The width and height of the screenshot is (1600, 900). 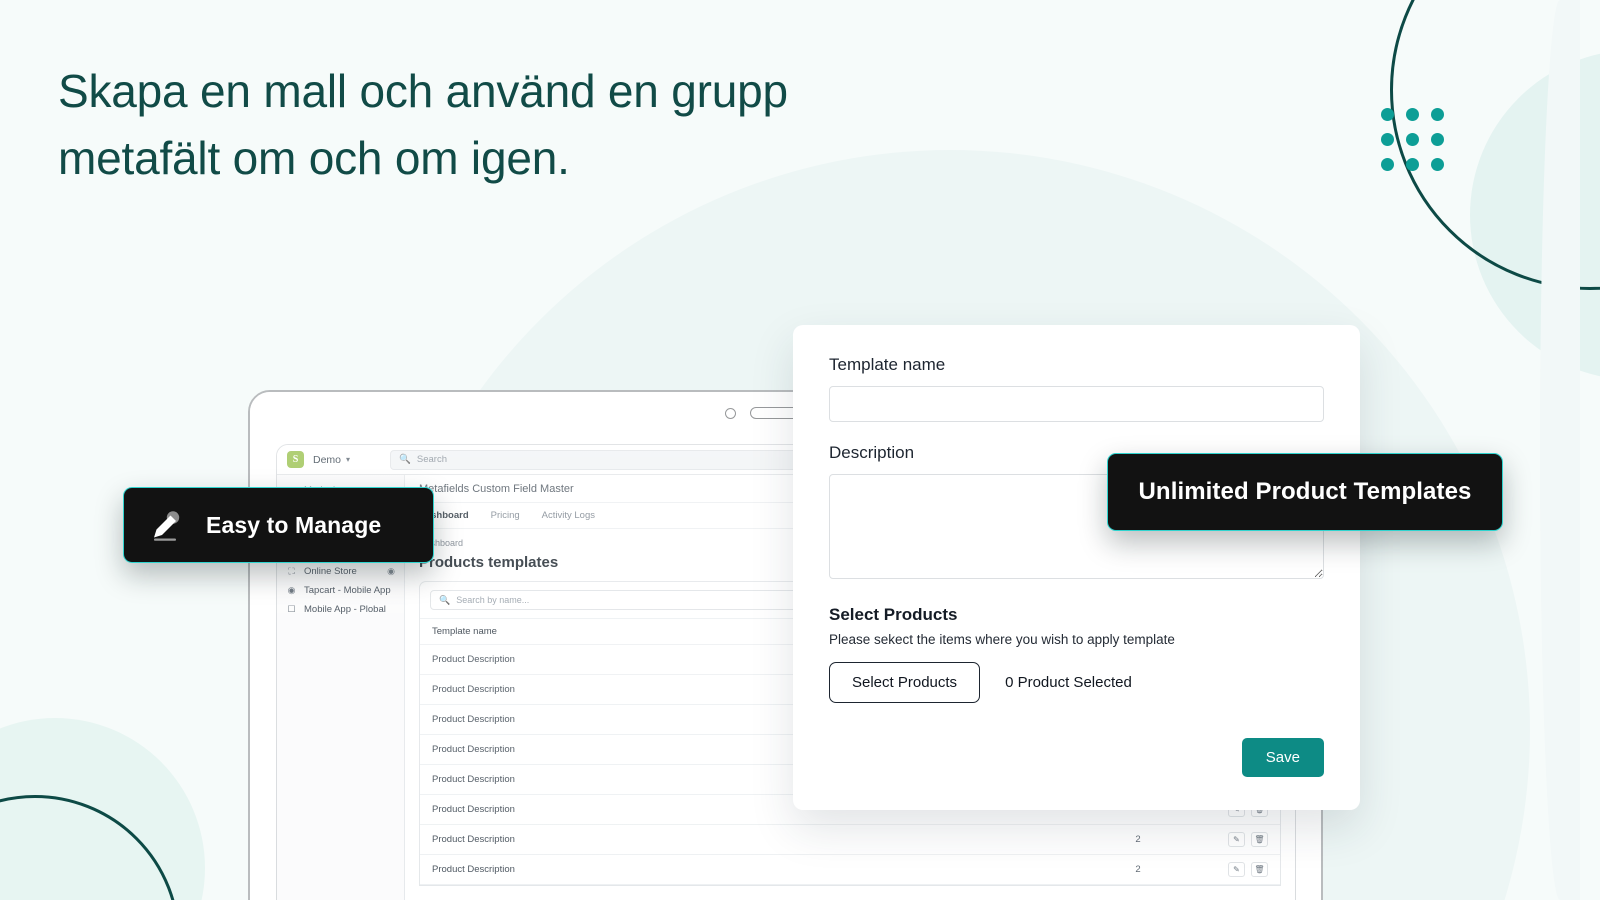 What do you see at coordinates (730, 413) in the screenshot?
I see `camera-icon` at bounding box center [730, 413].